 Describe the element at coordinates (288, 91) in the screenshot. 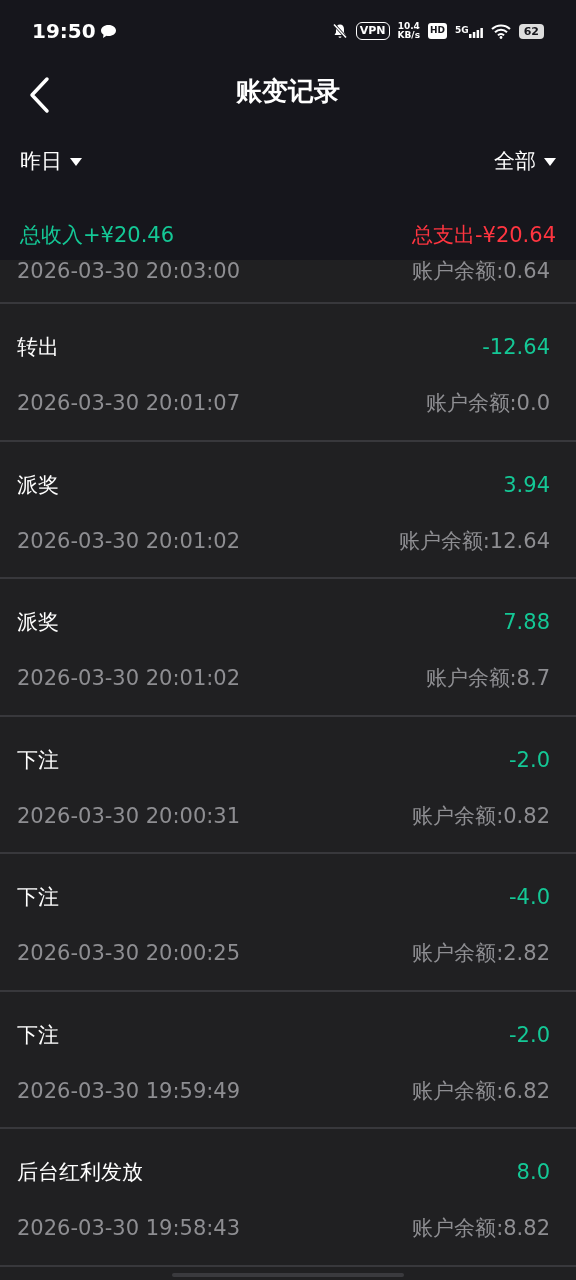

I see `page-title: 账变记录` at that location.